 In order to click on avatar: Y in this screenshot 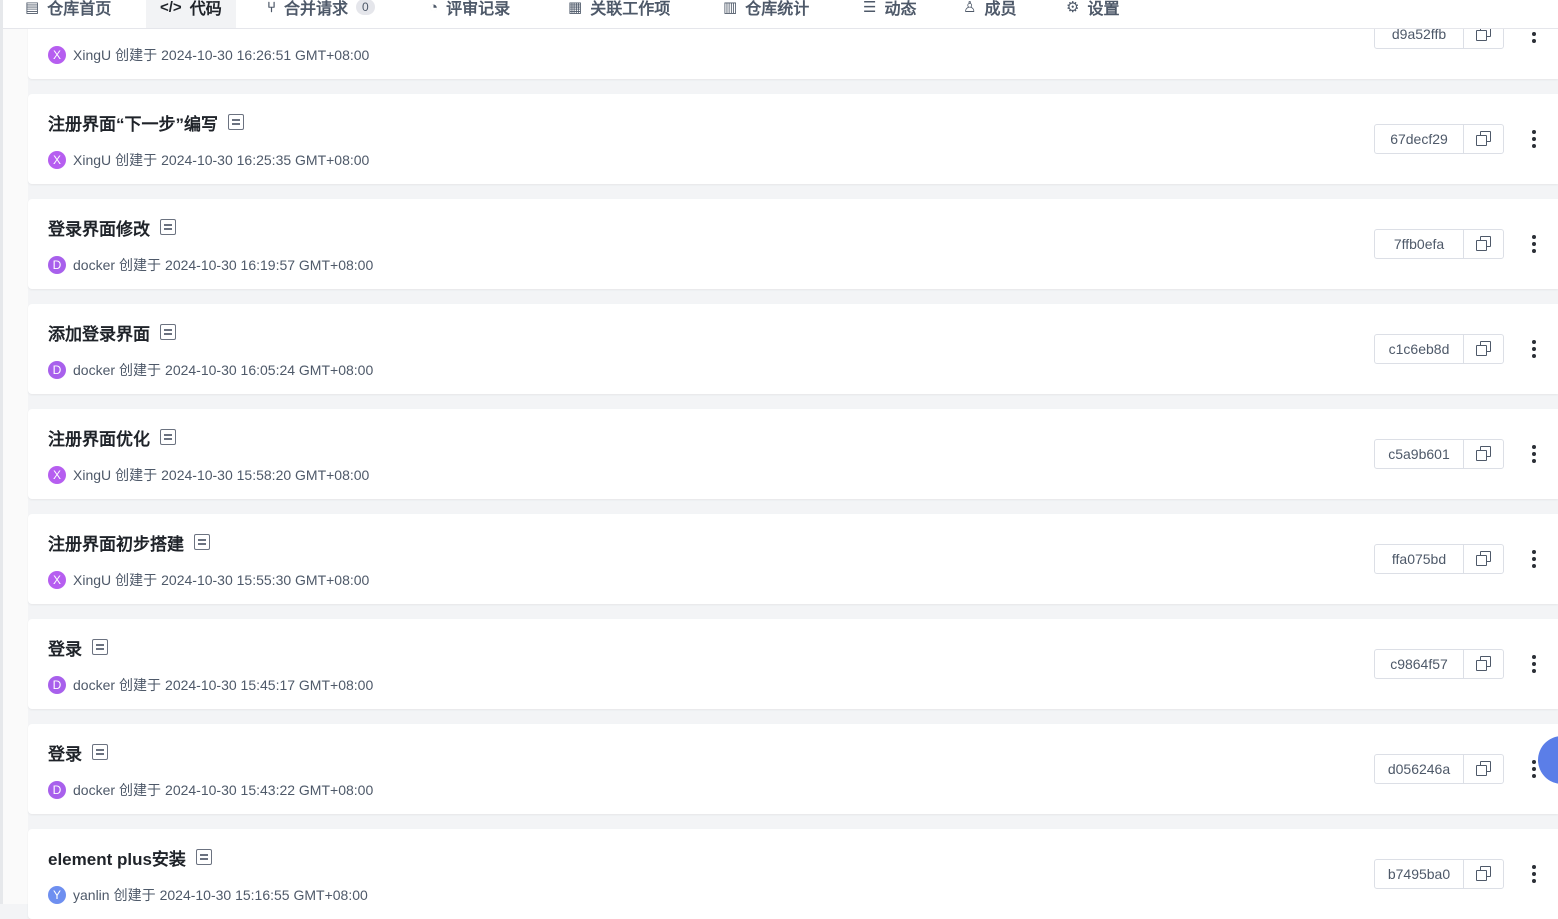, I will do `click(57, 895)`.